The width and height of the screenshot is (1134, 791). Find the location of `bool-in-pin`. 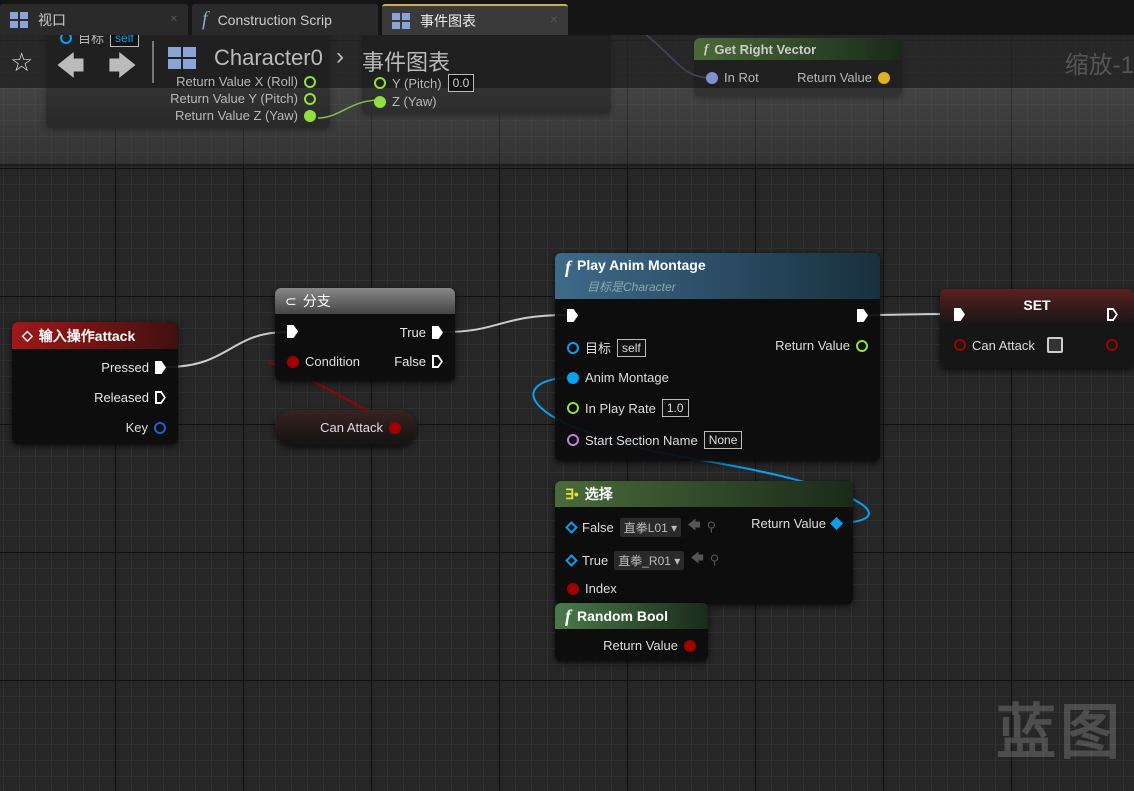

bool-in-pin is located at coordinates (960, 345).